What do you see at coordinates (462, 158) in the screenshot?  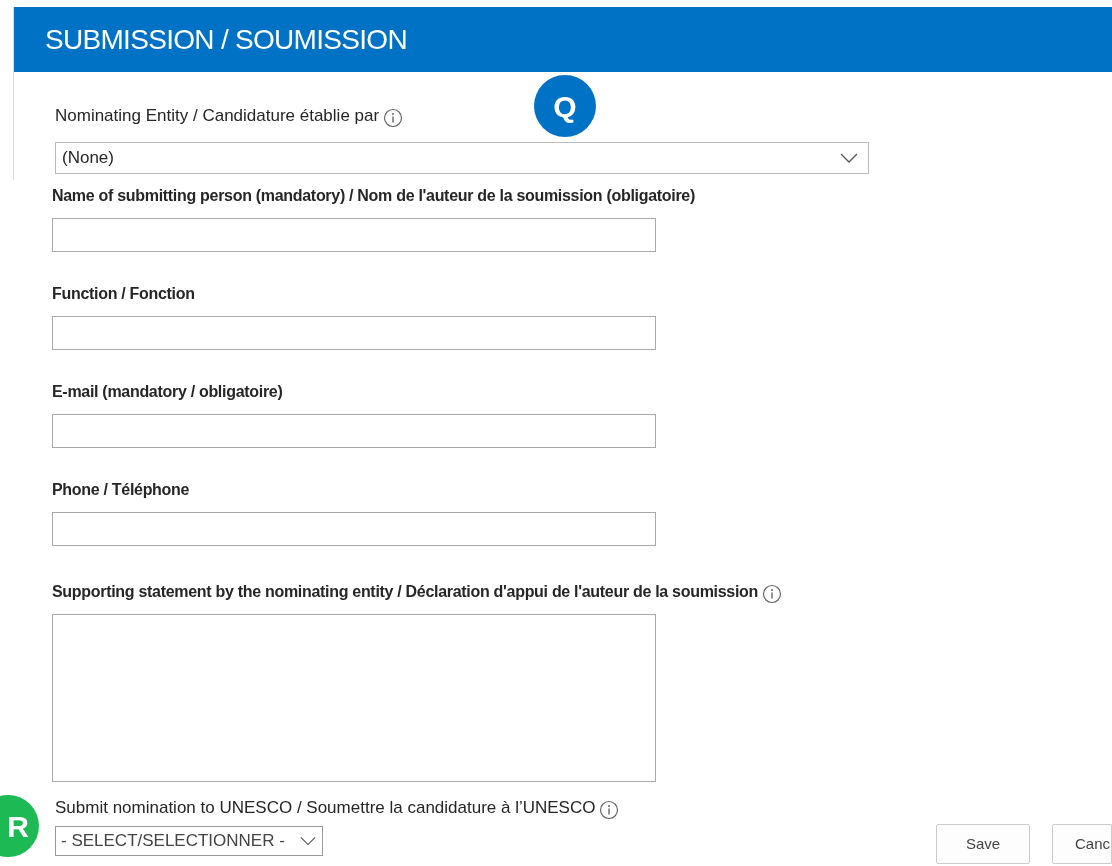 I see `nominating-entity-select: (None)` at bounding box center [462, 158].